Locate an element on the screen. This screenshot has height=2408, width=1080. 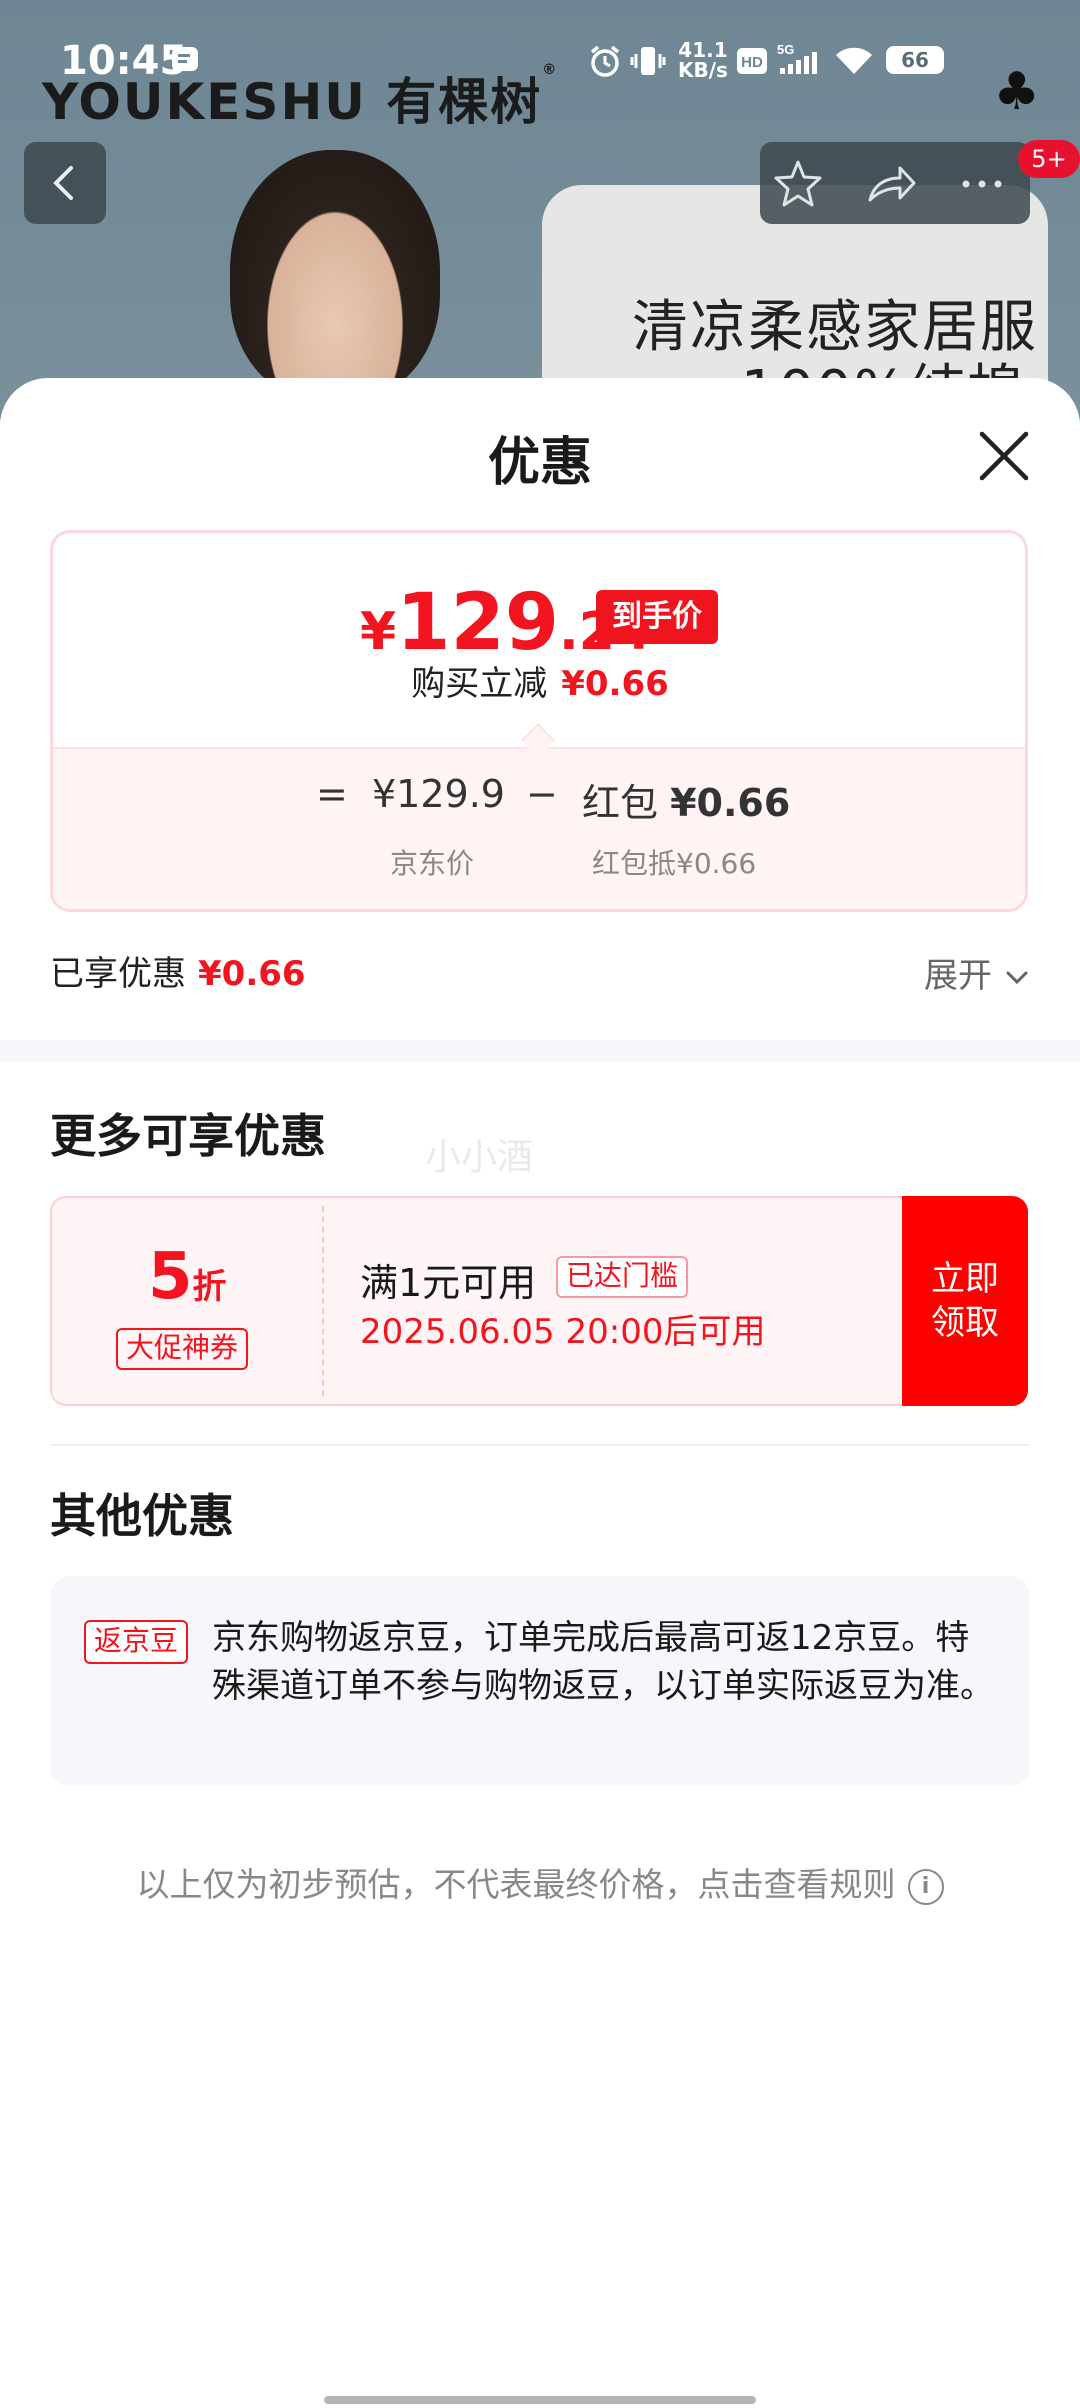
hd-icon: HD is located at coordinates (752, 65).